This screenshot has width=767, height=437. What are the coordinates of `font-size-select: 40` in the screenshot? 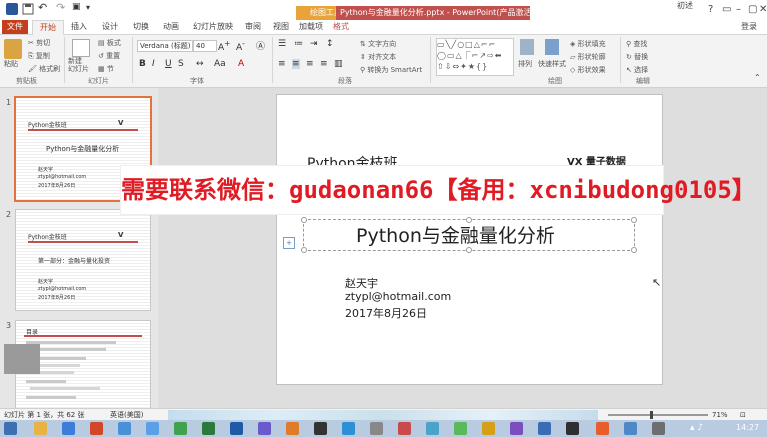 It's located at (205, 46).